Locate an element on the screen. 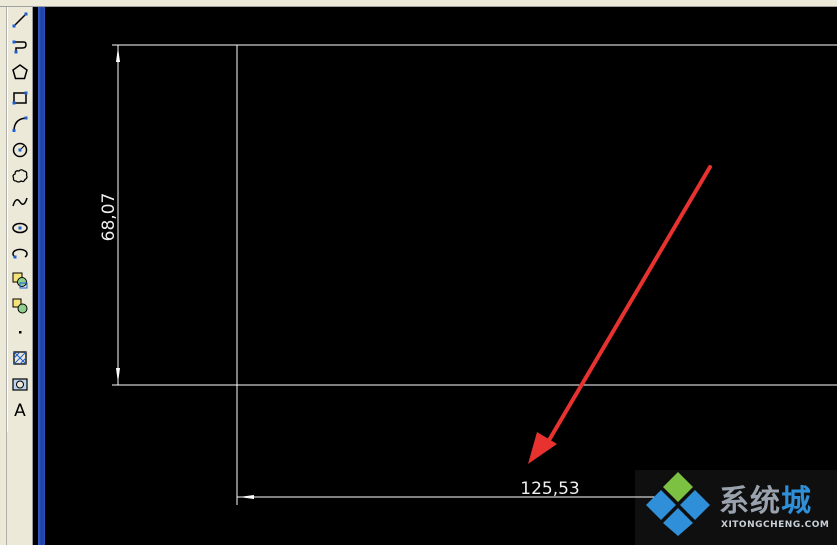 The image size is (837, 545). ellipse-arc-tool-icon is located at coordinates (20, 253).